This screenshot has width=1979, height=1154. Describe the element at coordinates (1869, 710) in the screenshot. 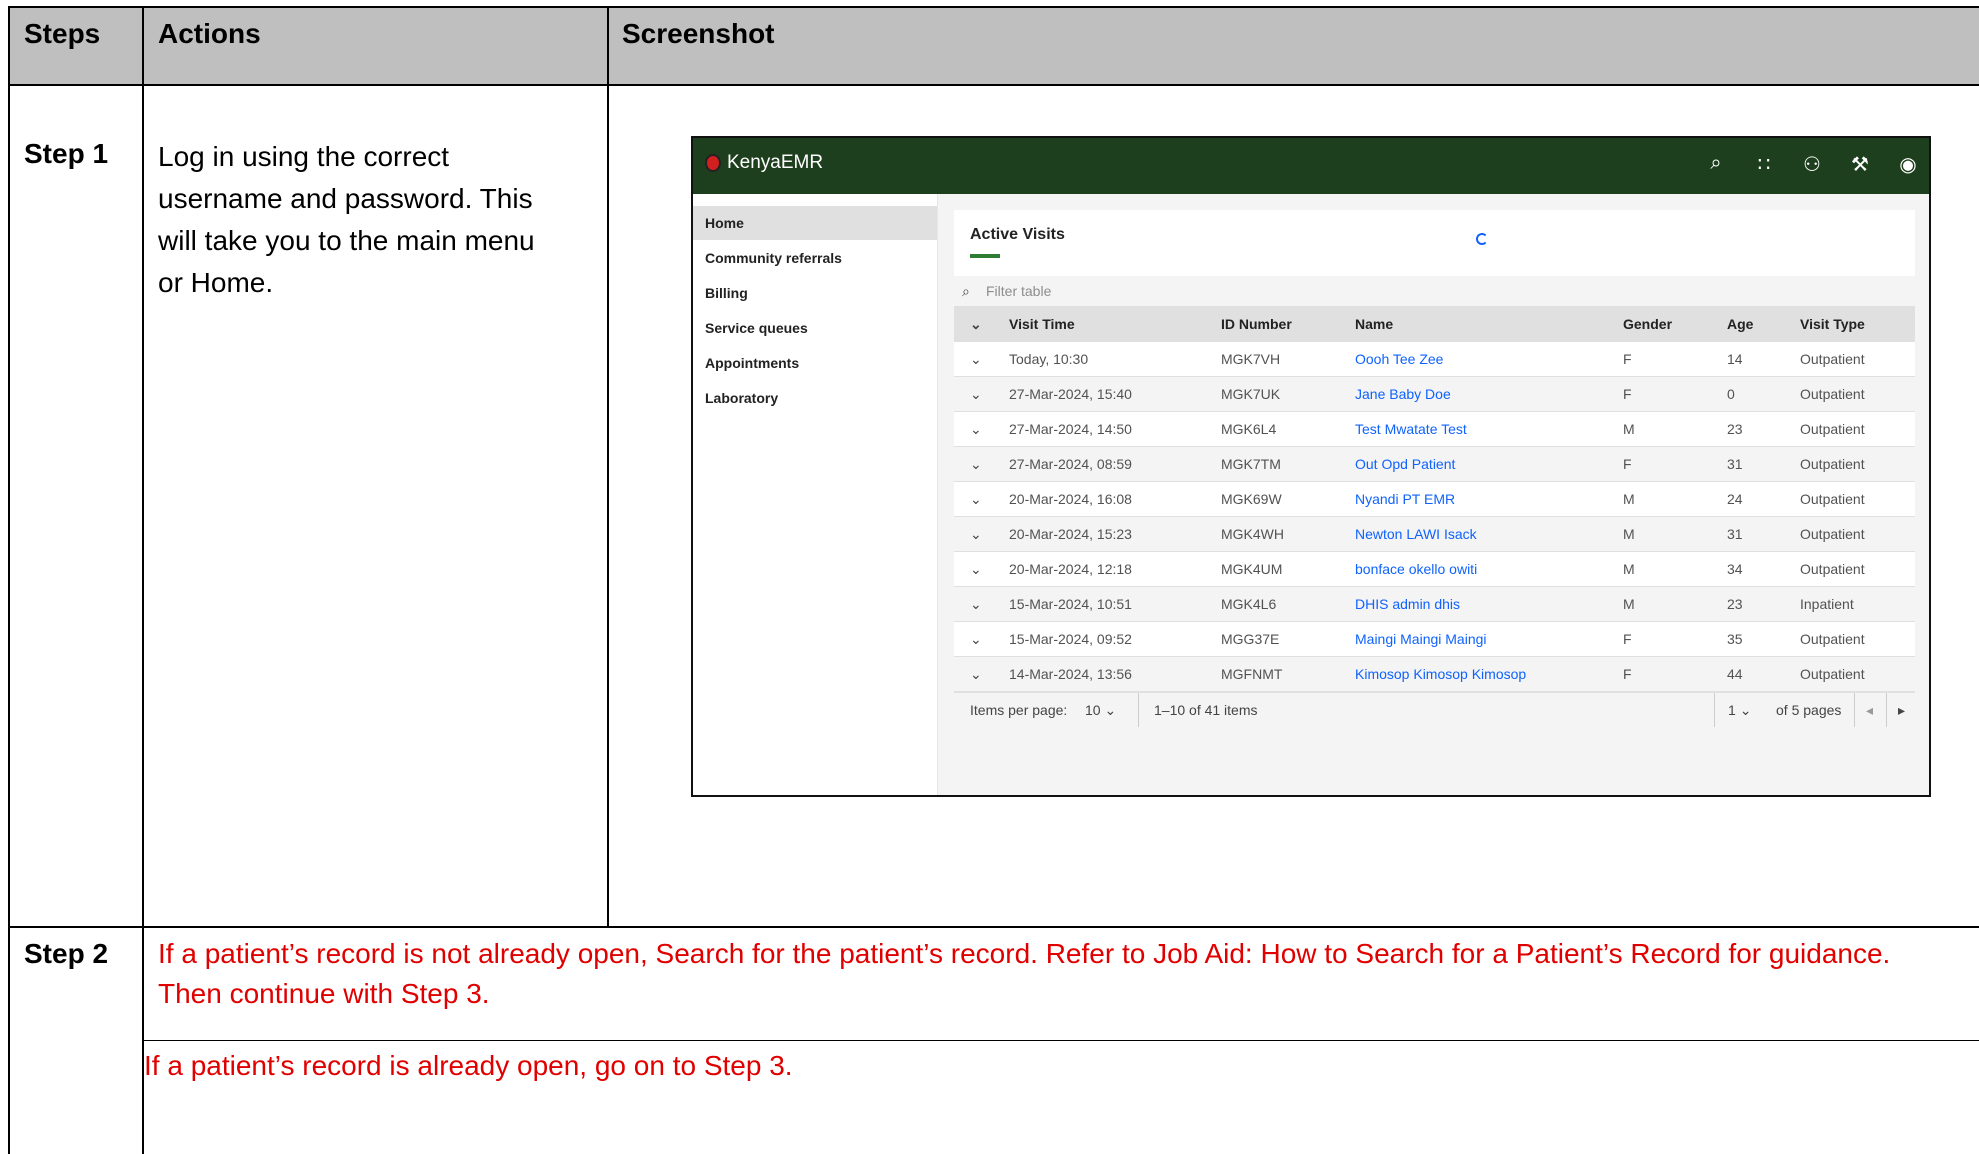

I see `previous-page-icon: ◂` at that location.